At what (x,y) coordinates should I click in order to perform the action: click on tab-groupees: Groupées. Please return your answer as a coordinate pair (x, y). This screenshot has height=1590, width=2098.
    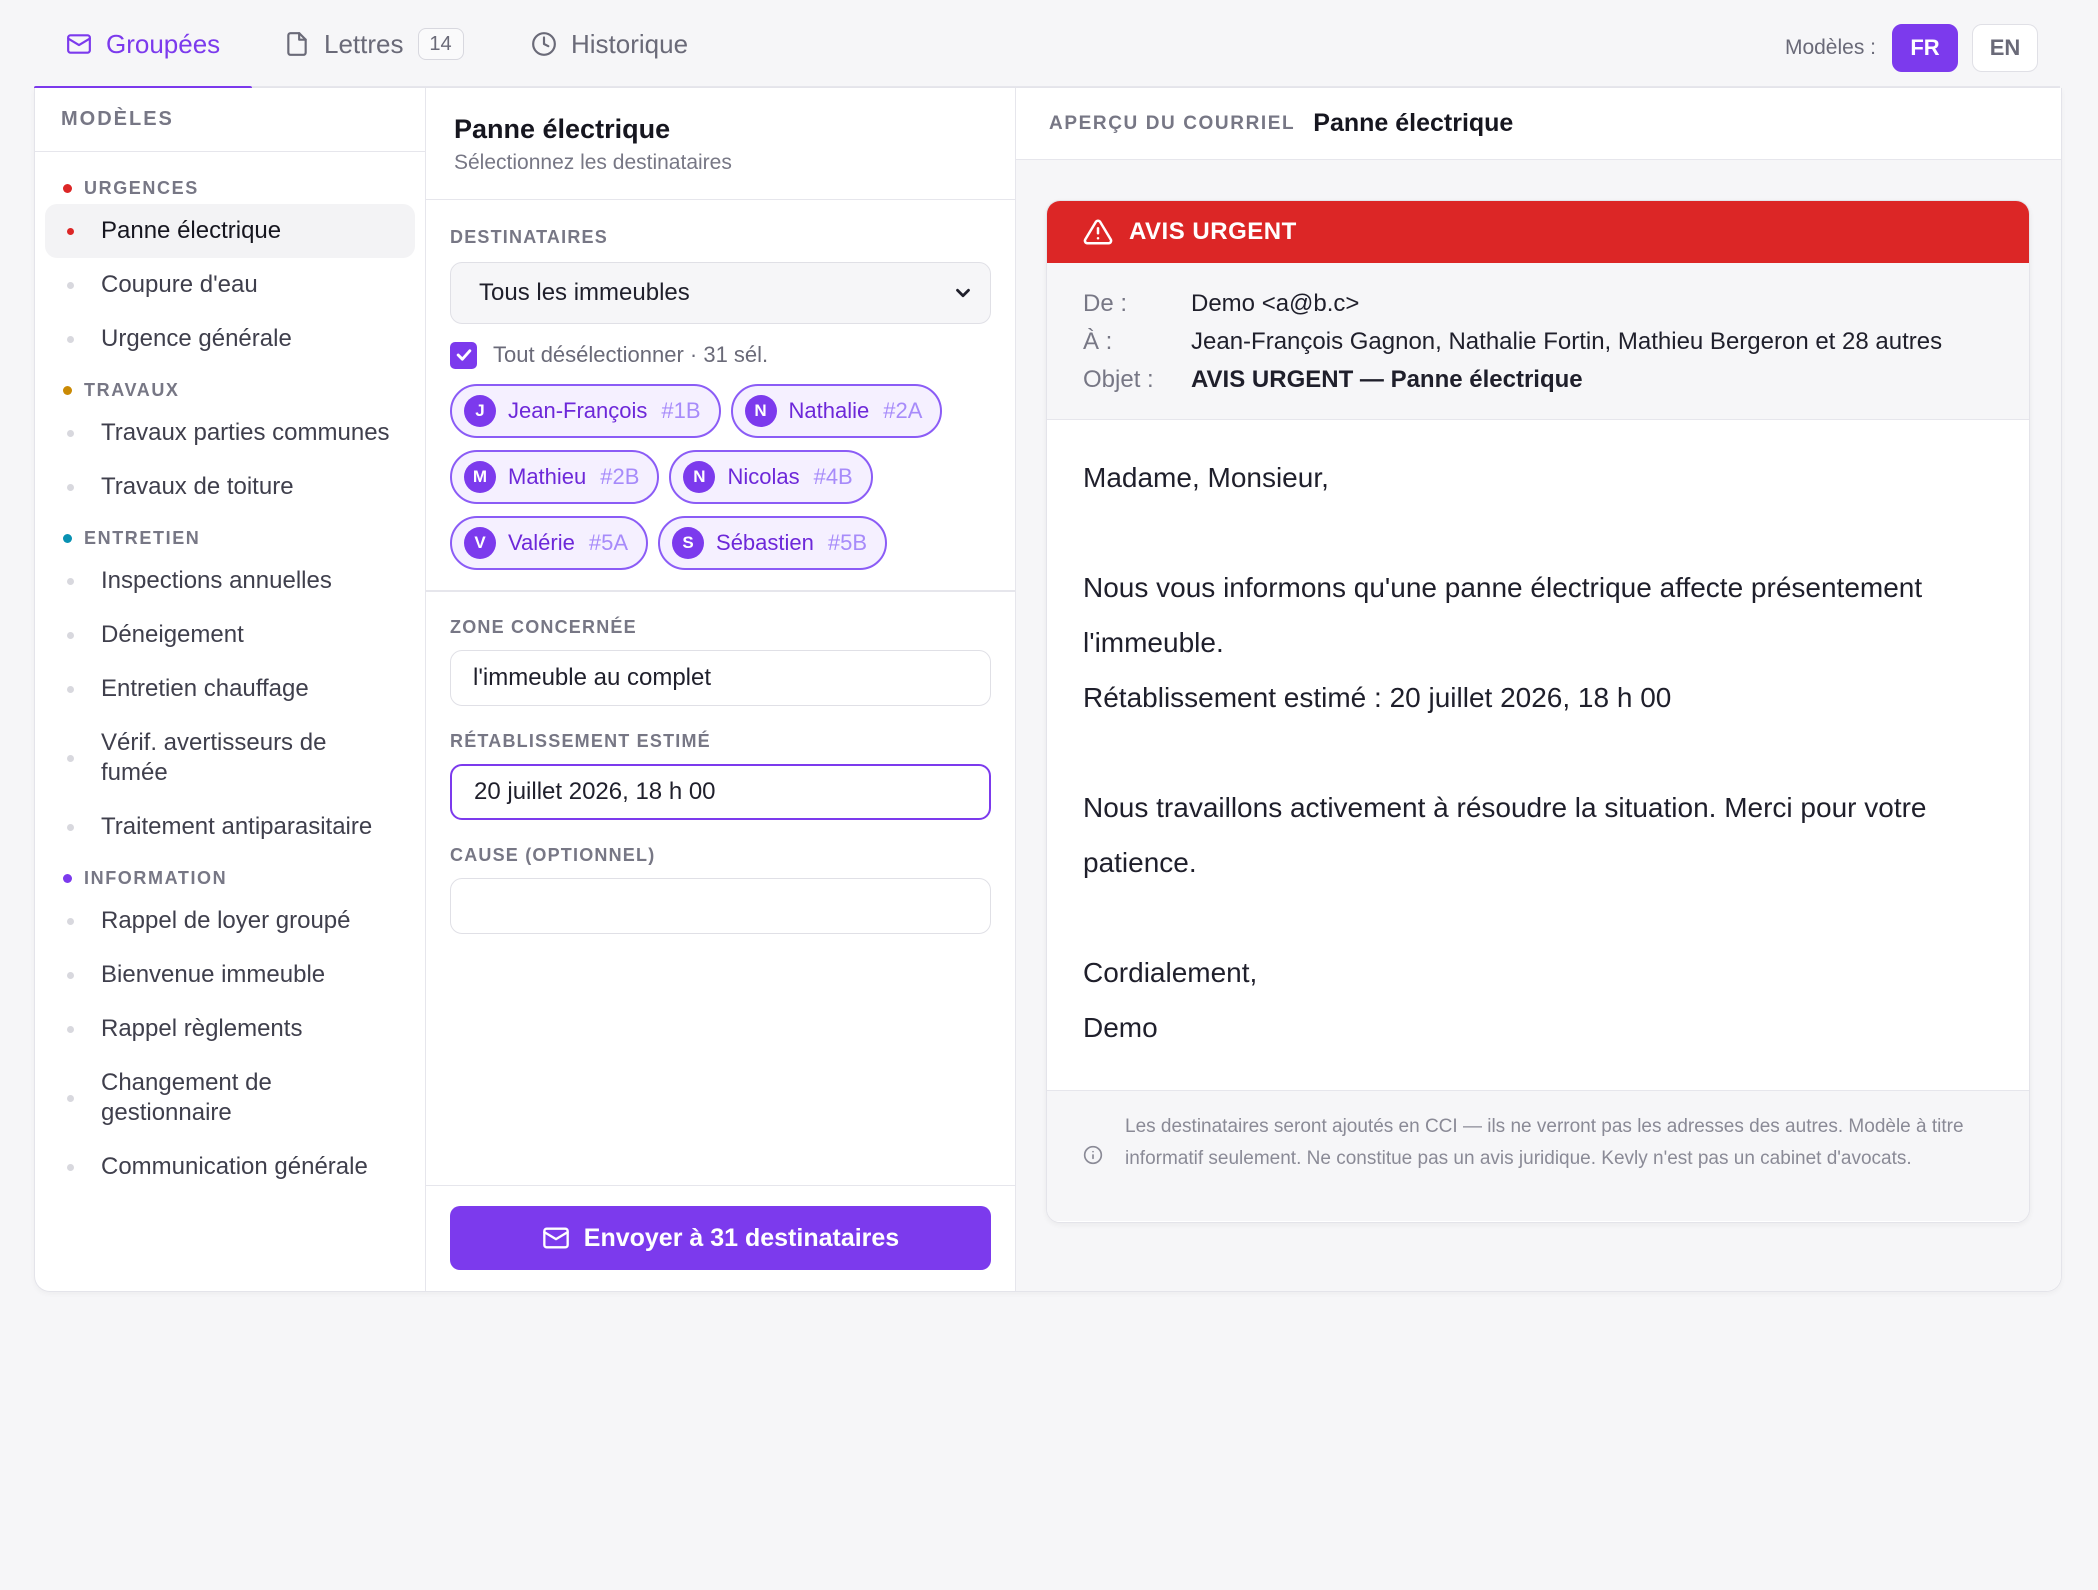
    Looking at the image, I should click on (143, 45).